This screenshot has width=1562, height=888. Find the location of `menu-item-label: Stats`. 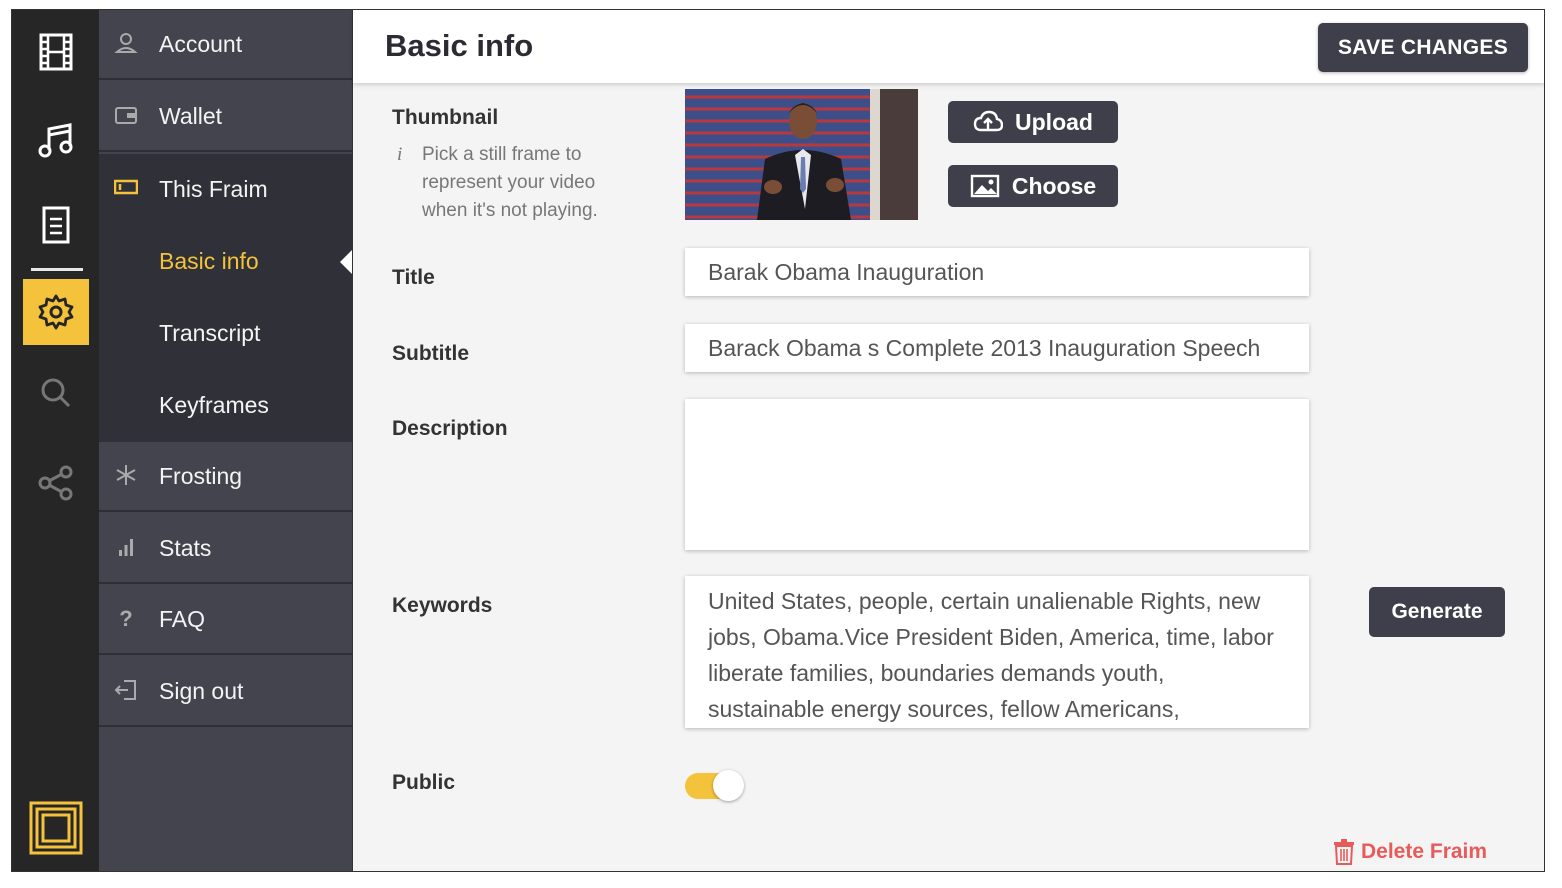

menu-item-label: Stats is located at coordinates (185, 547).